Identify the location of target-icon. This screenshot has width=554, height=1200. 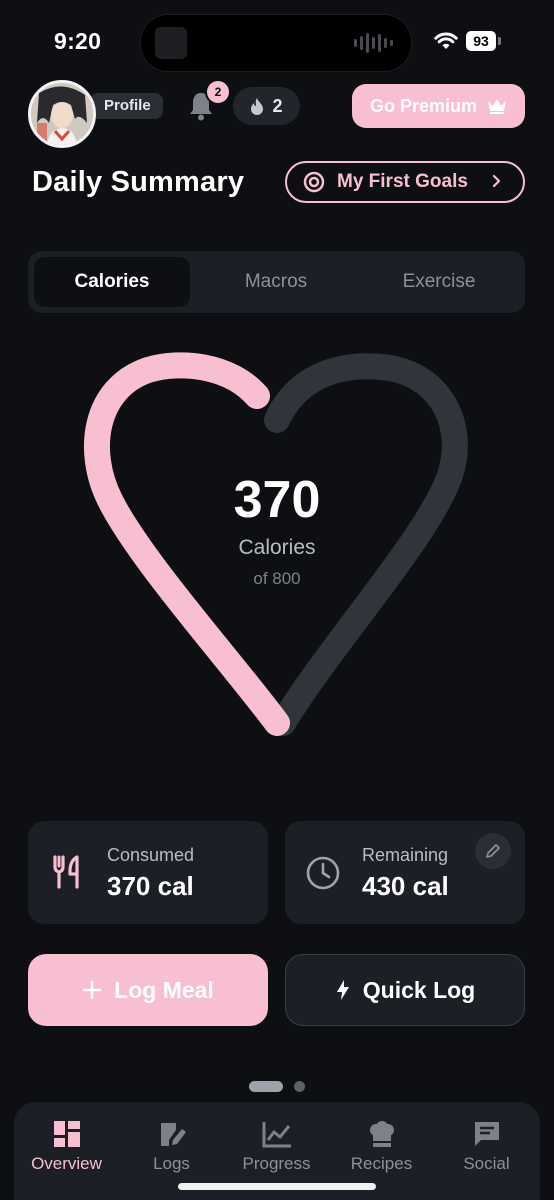
(314, 182).